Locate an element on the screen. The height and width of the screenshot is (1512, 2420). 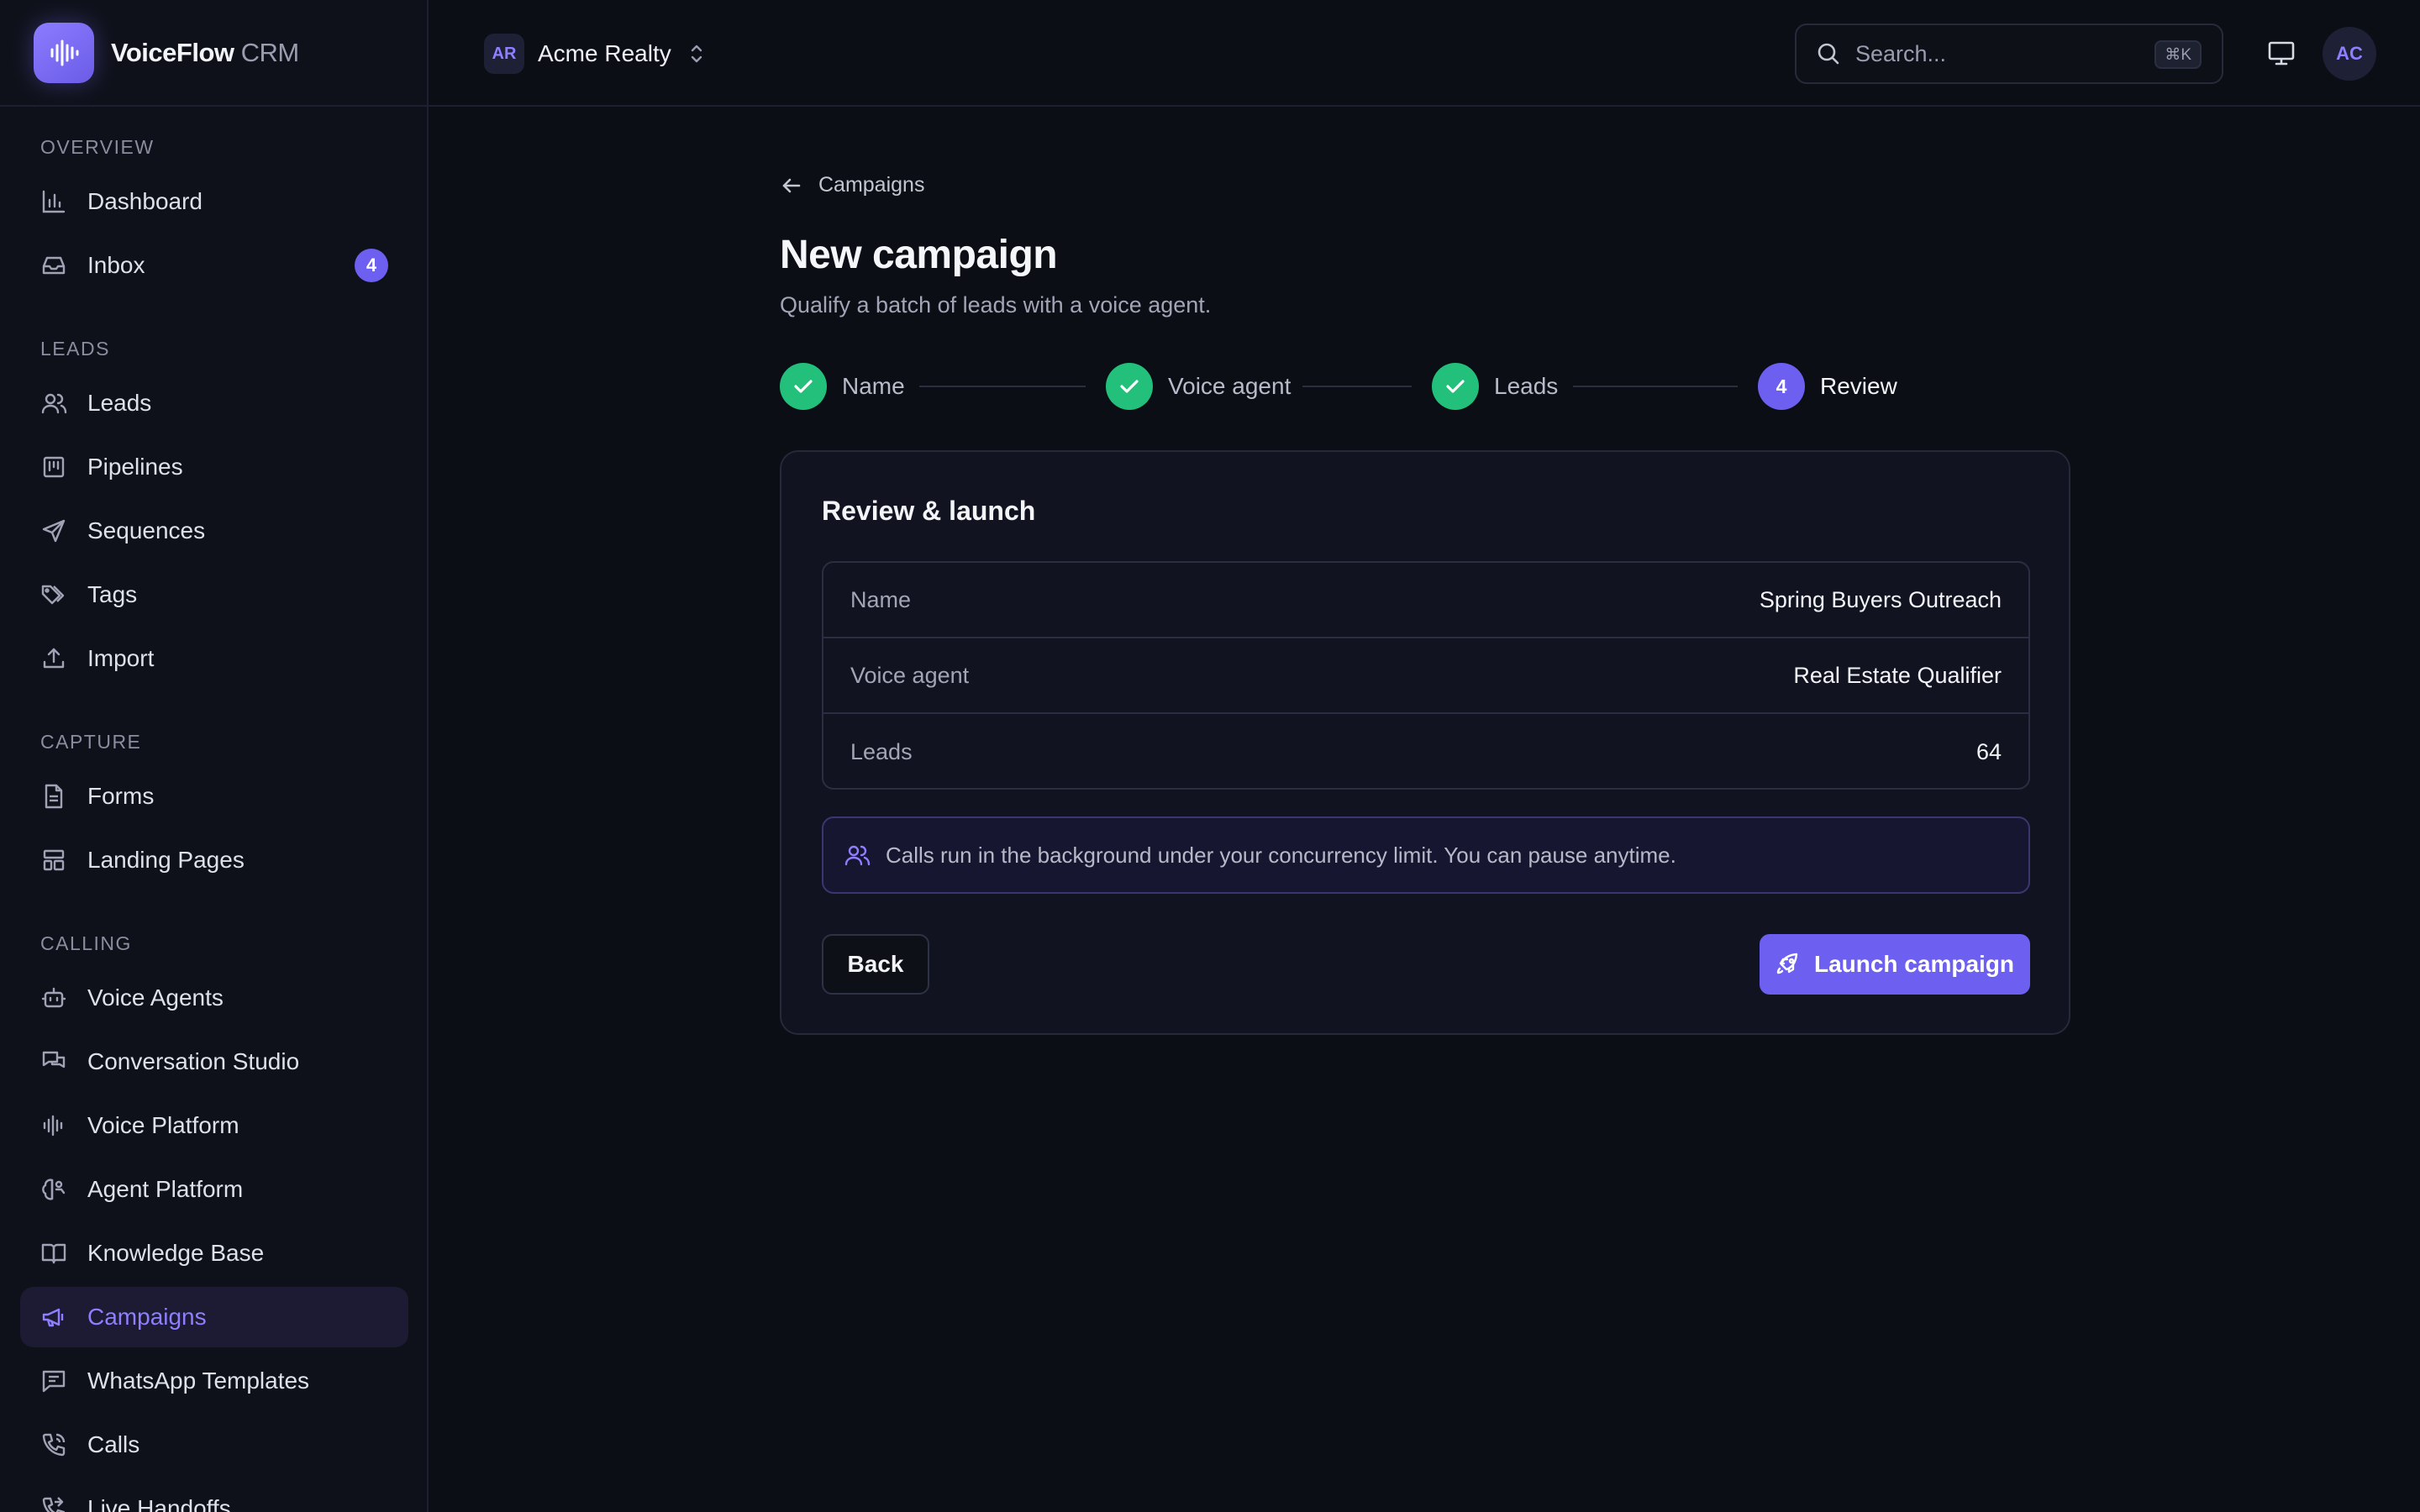
launch-campaign-button: Launch campaign is located at coordinates (1895, 964).